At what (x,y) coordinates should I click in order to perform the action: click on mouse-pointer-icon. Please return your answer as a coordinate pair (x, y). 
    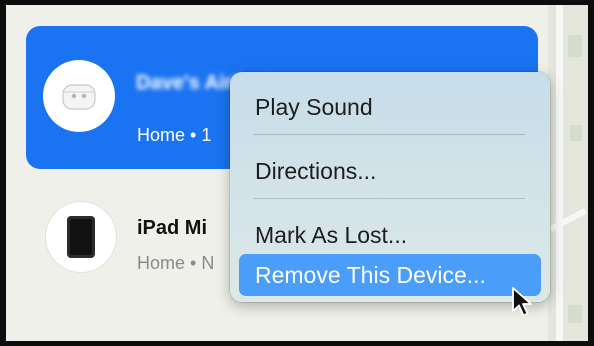
    Looking at the image, I should click on (522, 302).